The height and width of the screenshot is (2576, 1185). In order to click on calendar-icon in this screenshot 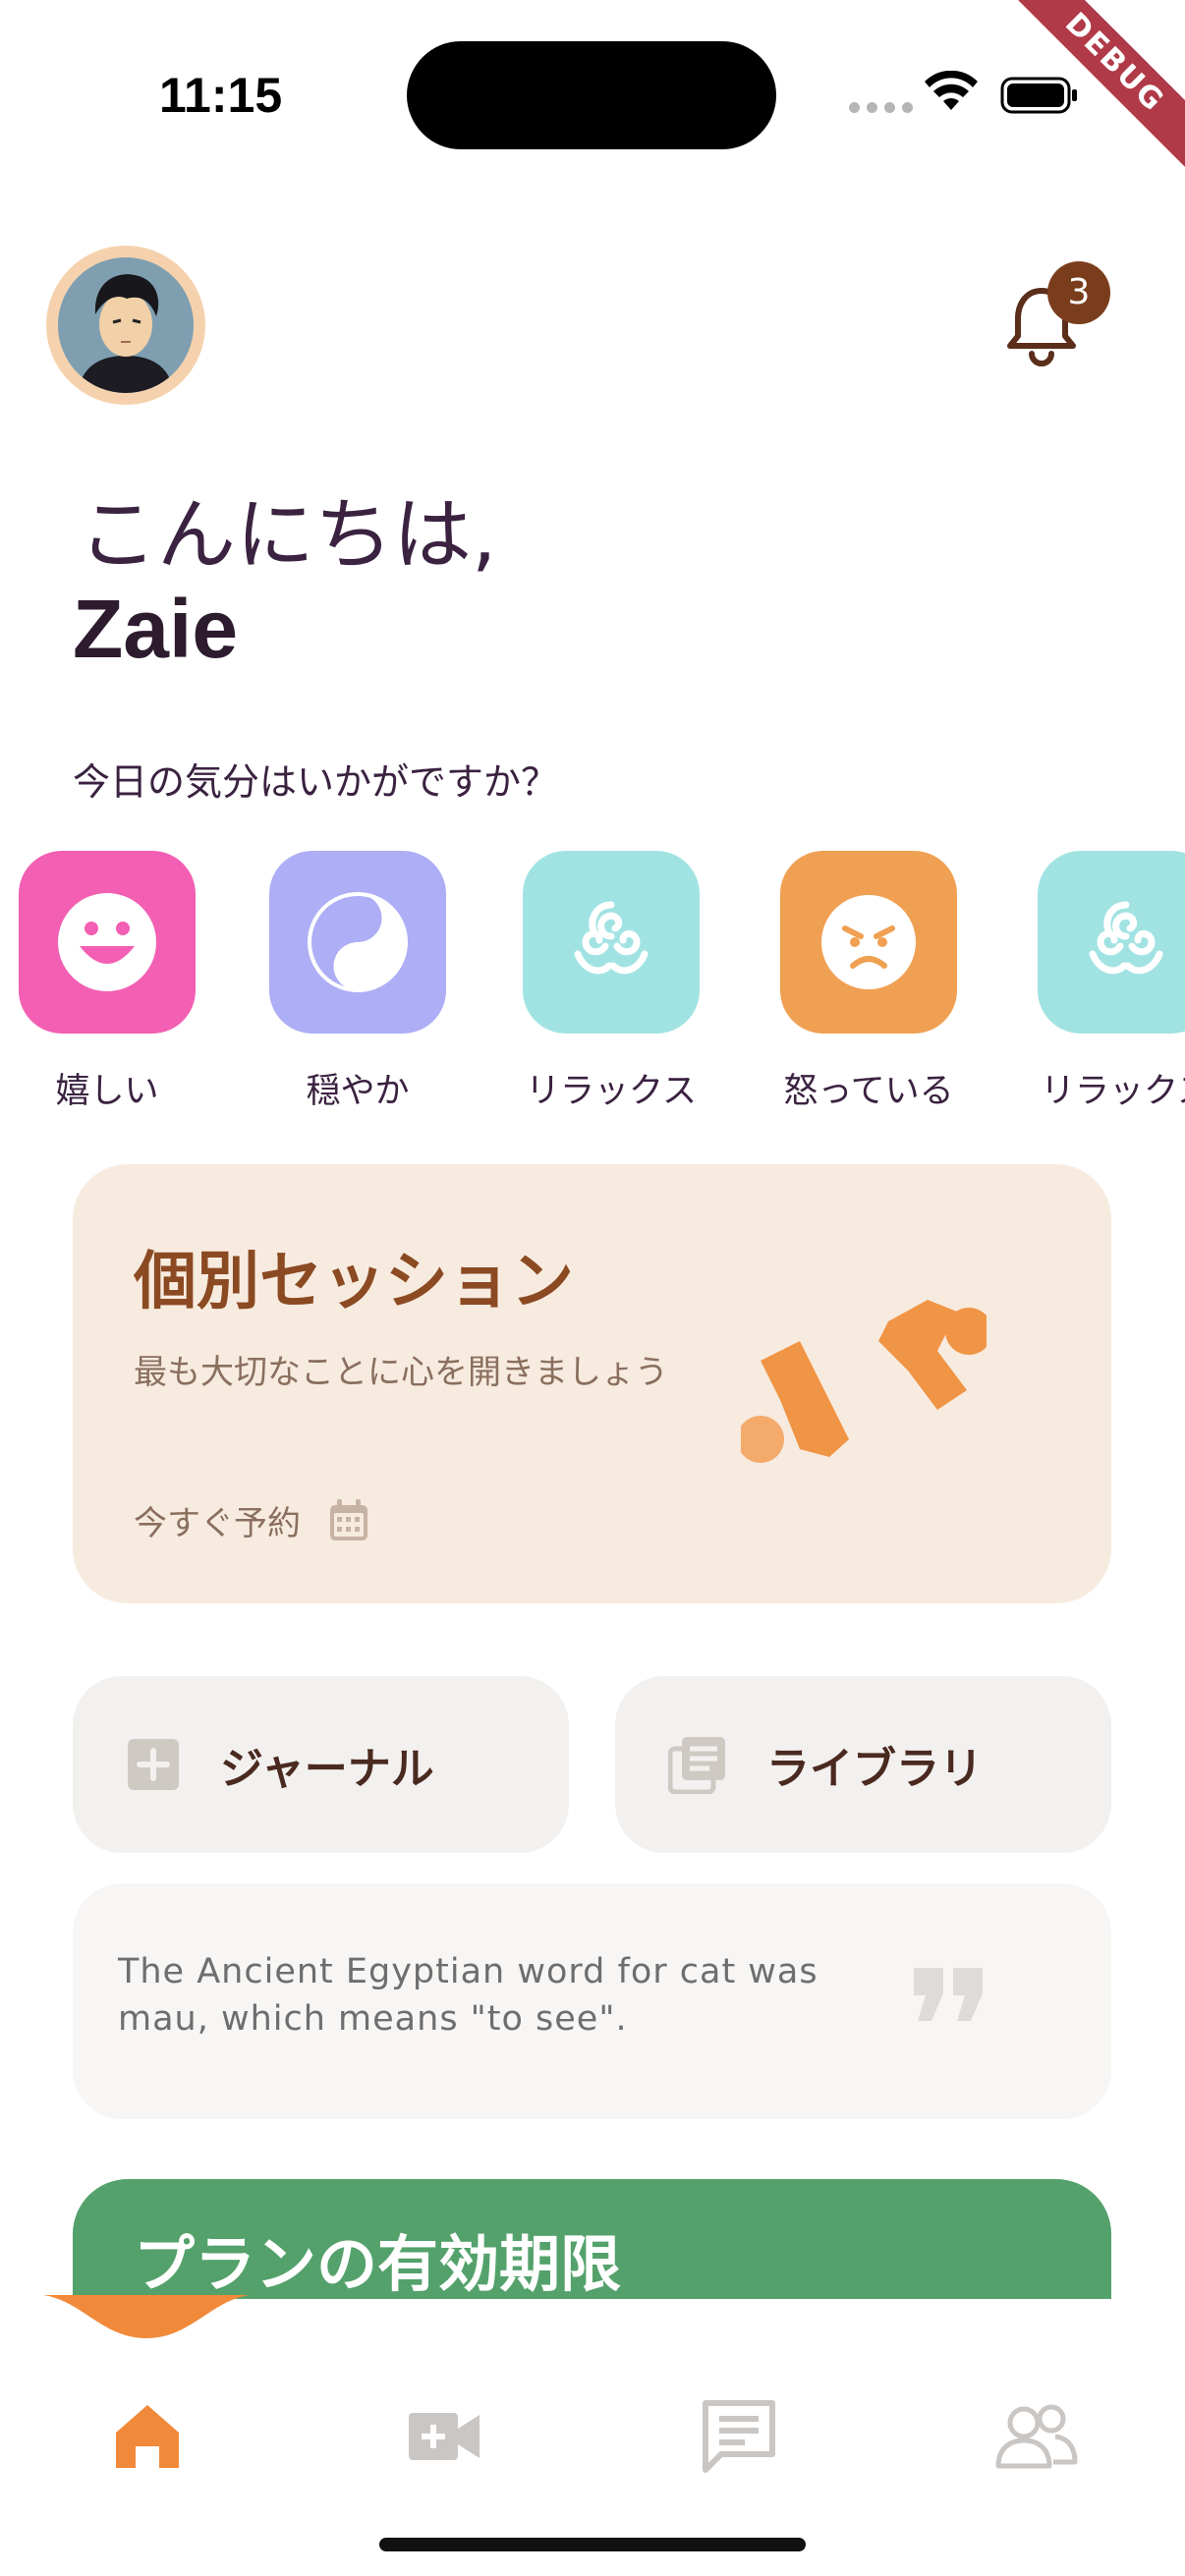, I will do `click(349, 1519)`.